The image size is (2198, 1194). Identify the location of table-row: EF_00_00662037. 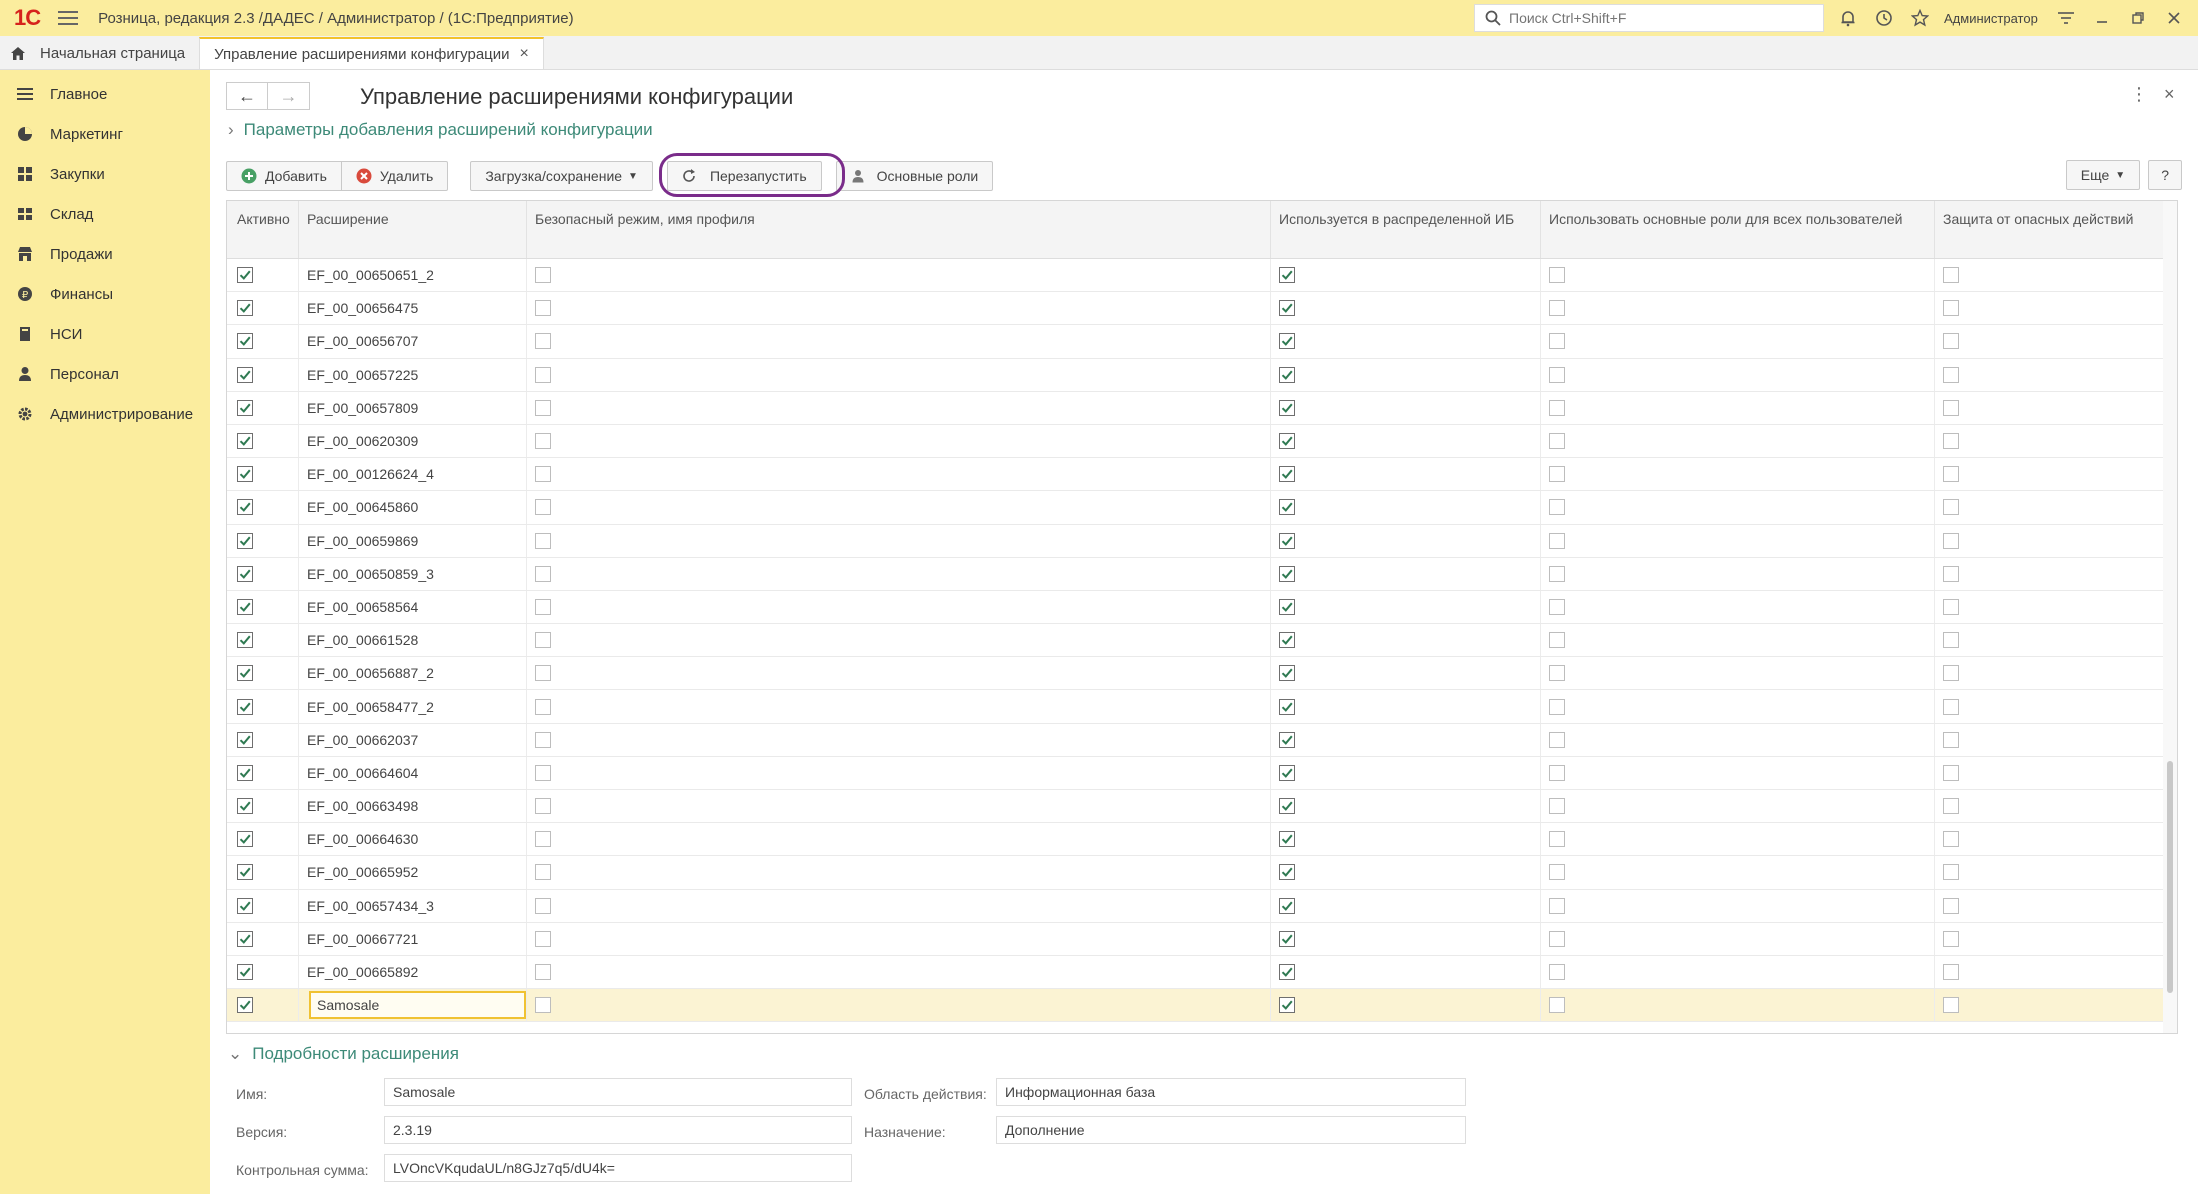
(1202, 740).